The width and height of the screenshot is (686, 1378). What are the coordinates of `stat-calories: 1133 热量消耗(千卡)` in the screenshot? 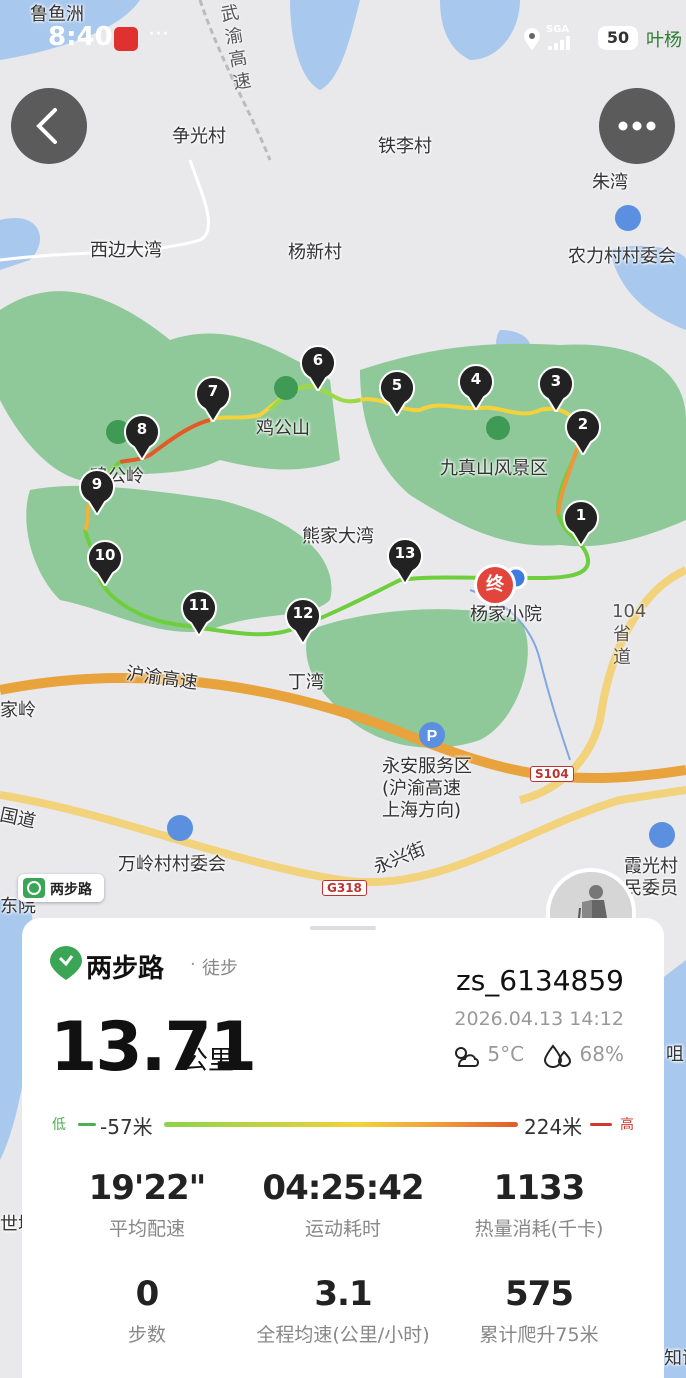 It's located at (539, 1204).